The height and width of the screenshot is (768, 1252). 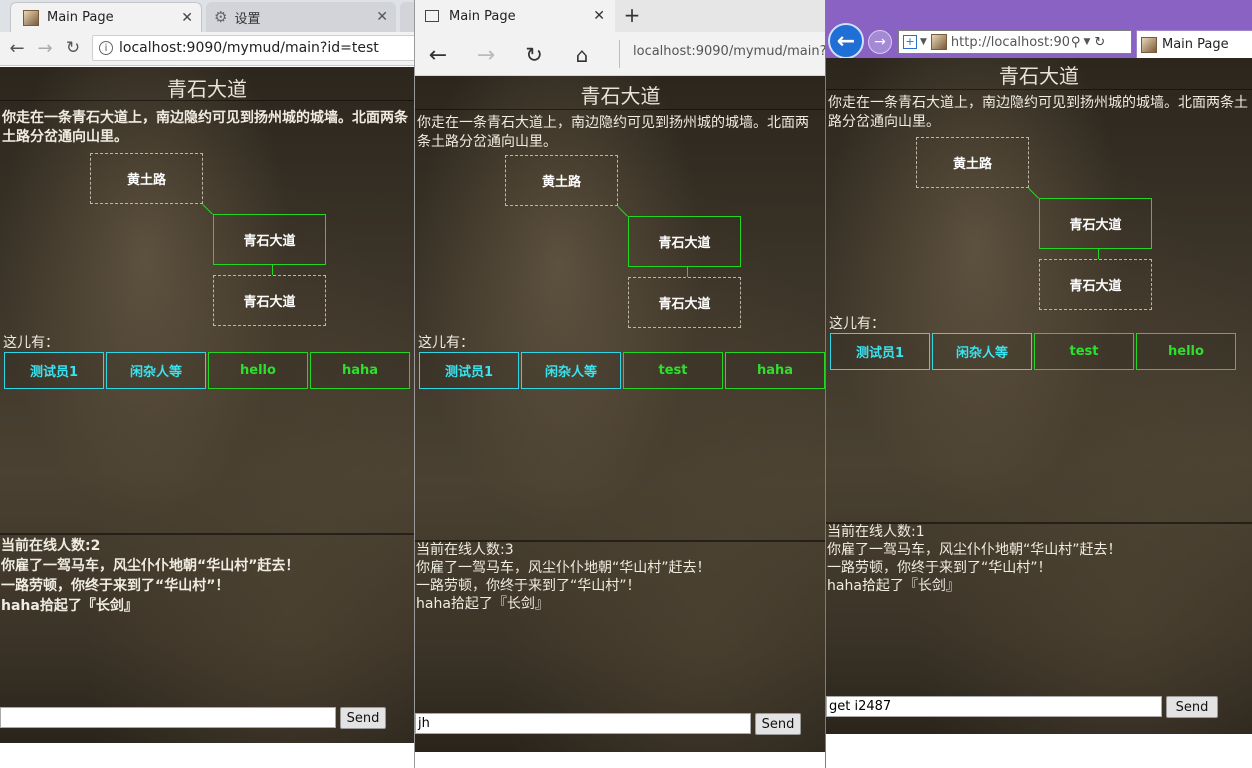 I want to click on log-line: 当前在线人数:2, so click(x=51, y=546).